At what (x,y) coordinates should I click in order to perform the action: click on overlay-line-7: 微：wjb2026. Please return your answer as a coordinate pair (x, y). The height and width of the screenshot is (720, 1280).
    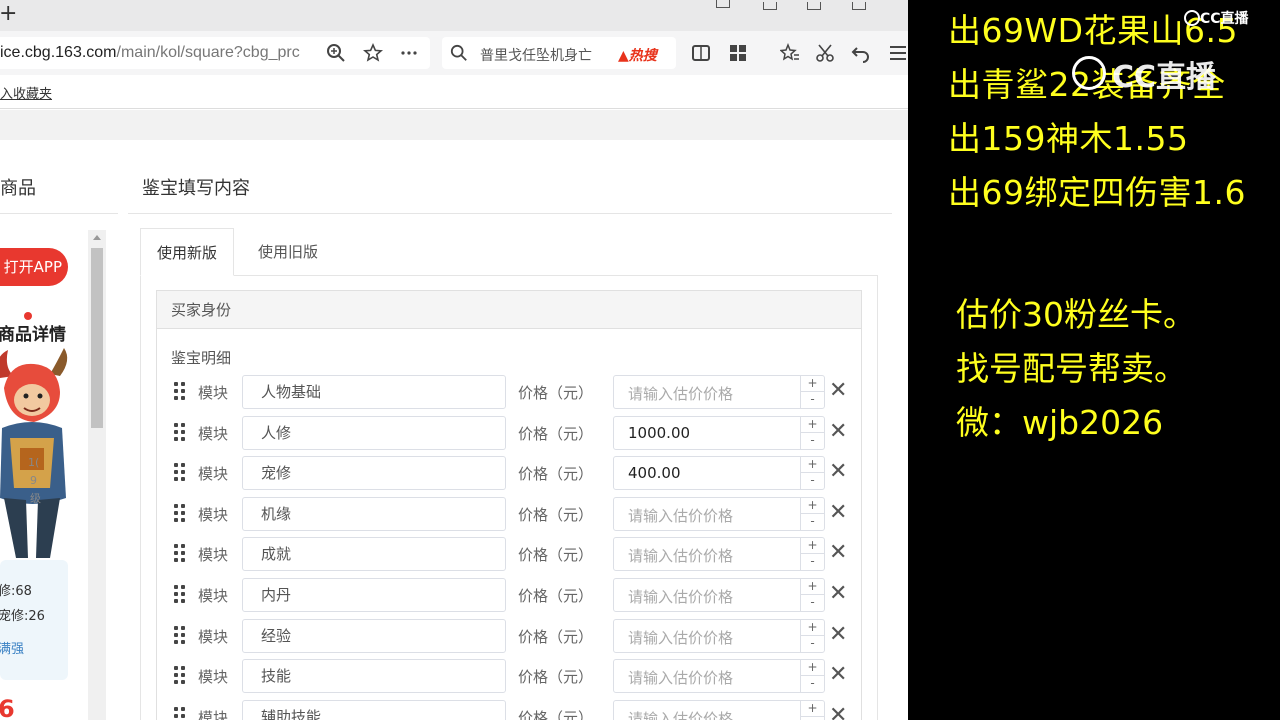
    Looking at the image, I should click on (1060, 422).